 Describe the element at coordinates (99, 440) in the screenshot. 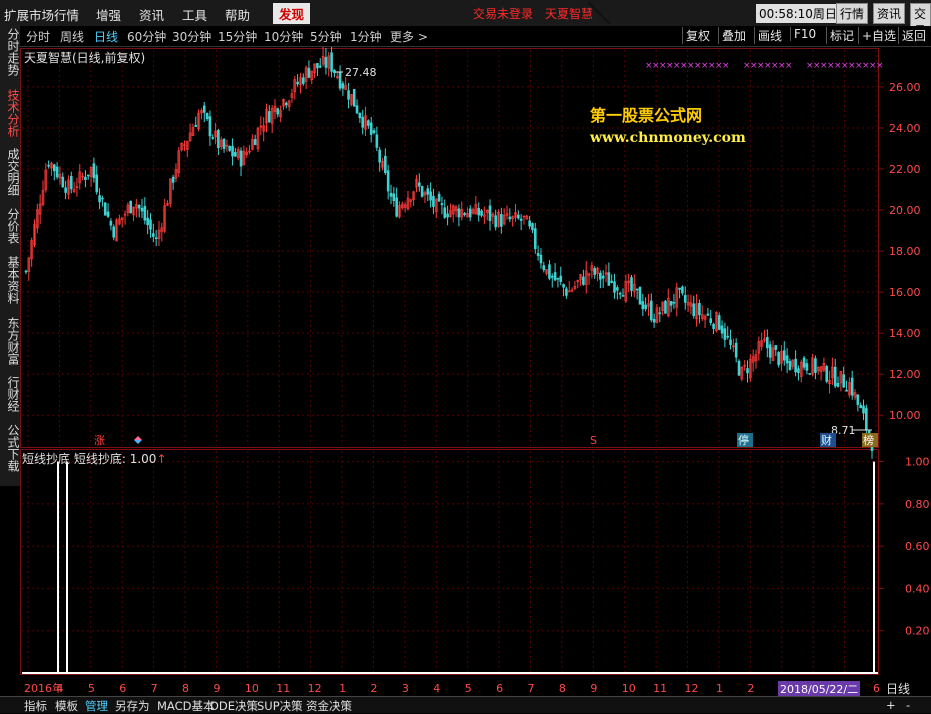

I see `marker-rise: 涨` at that location.